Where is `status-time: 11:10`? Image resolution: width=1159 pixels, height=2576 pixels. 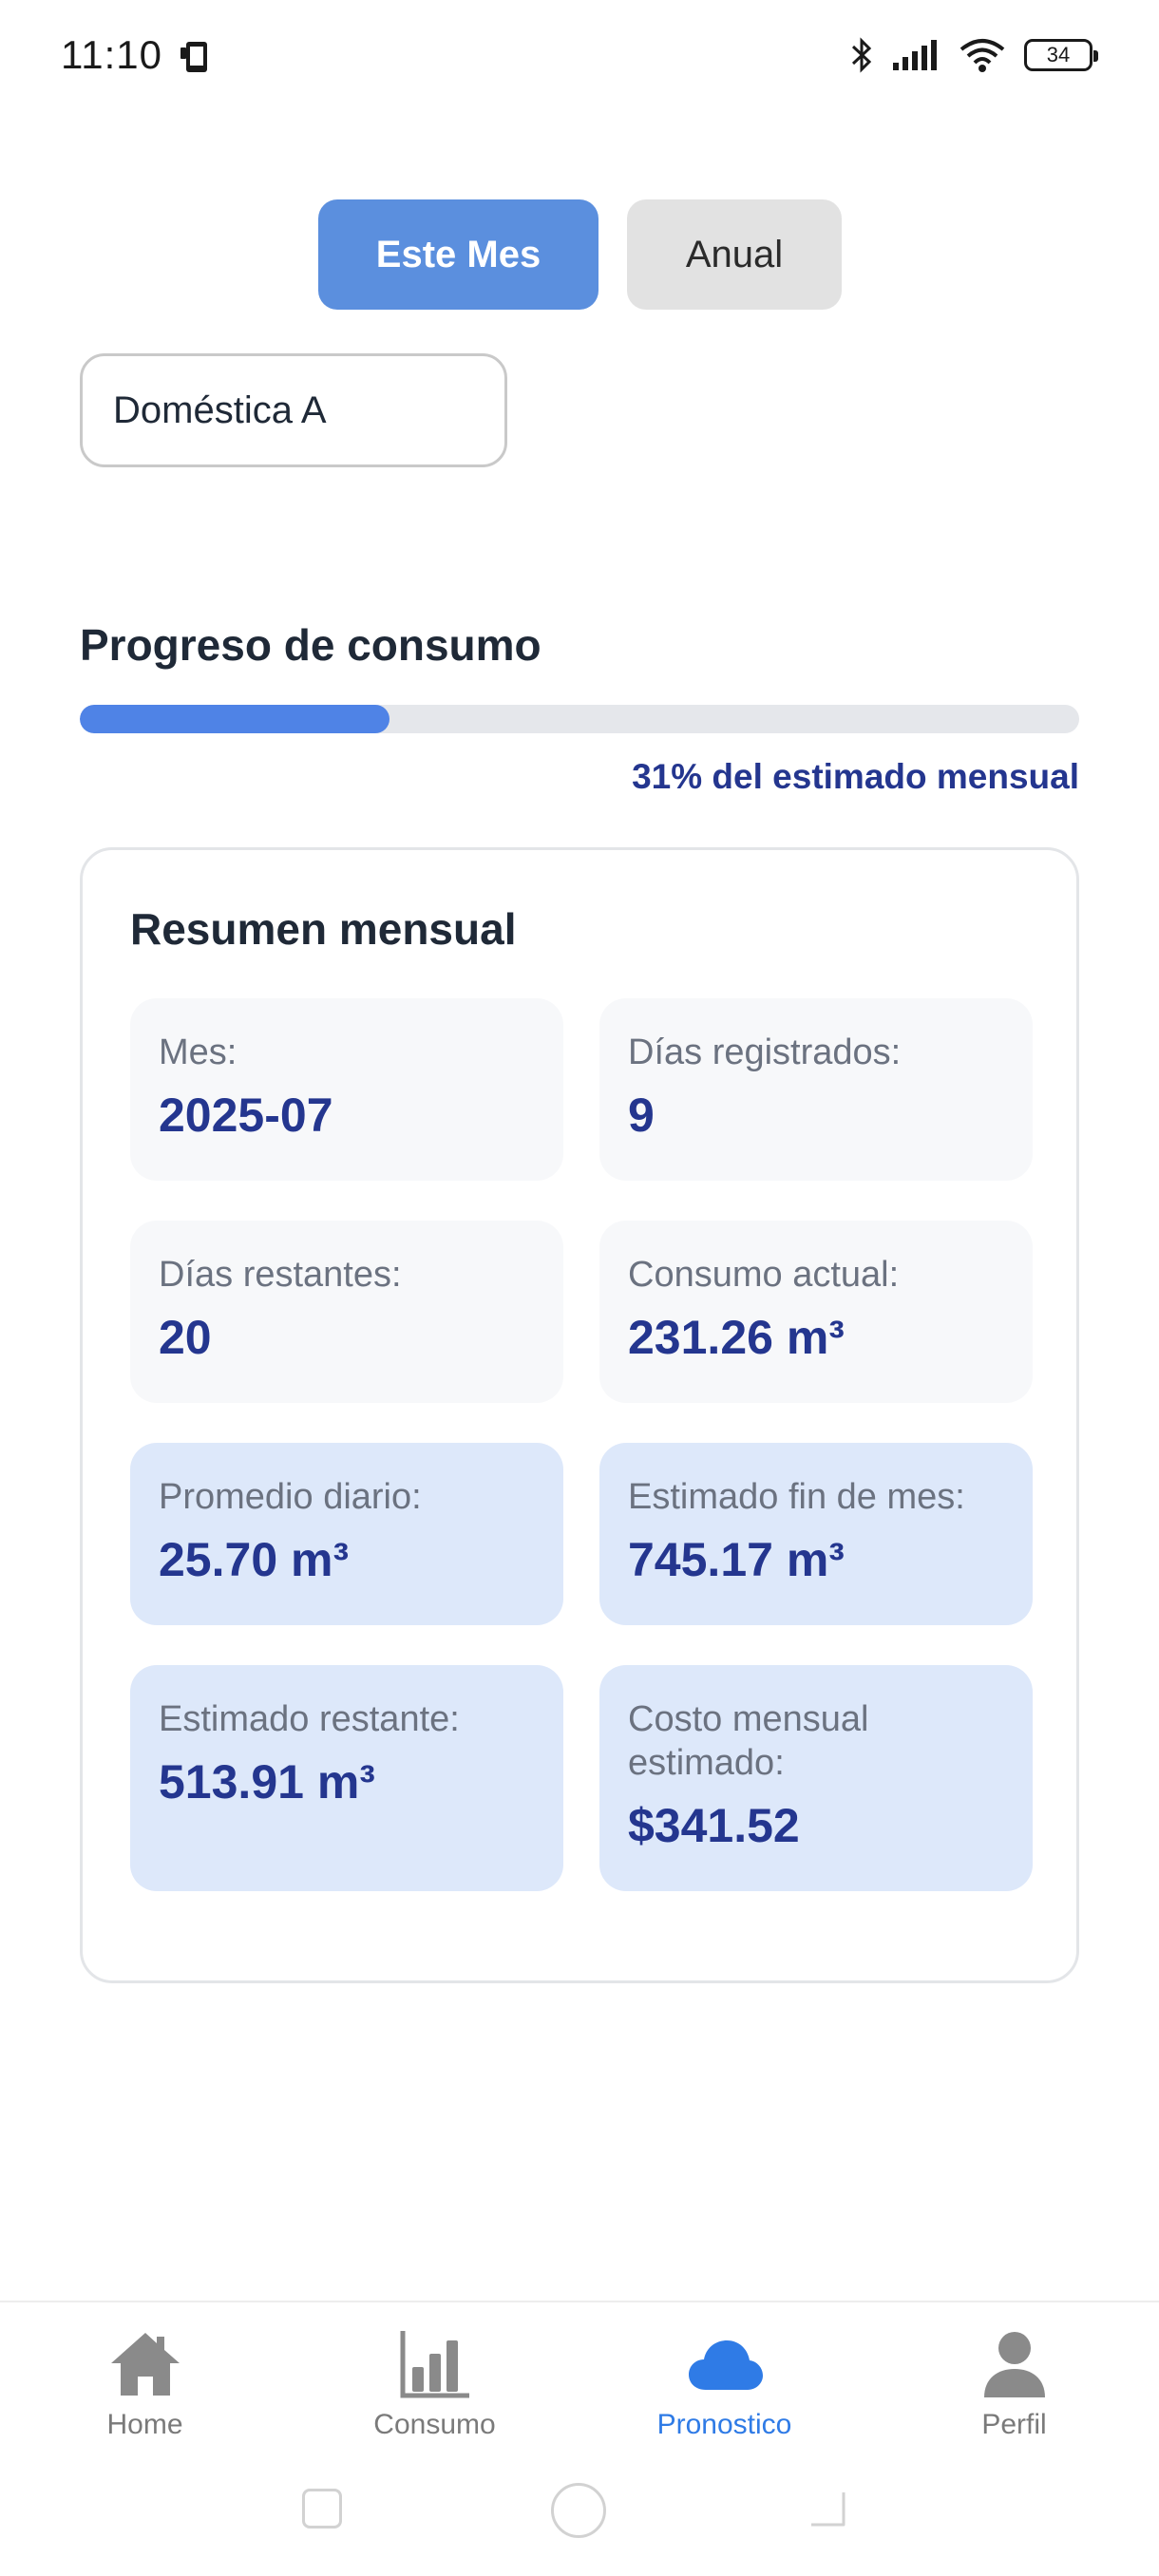
status-time: 11:10 is located at coordinates (111, 54).